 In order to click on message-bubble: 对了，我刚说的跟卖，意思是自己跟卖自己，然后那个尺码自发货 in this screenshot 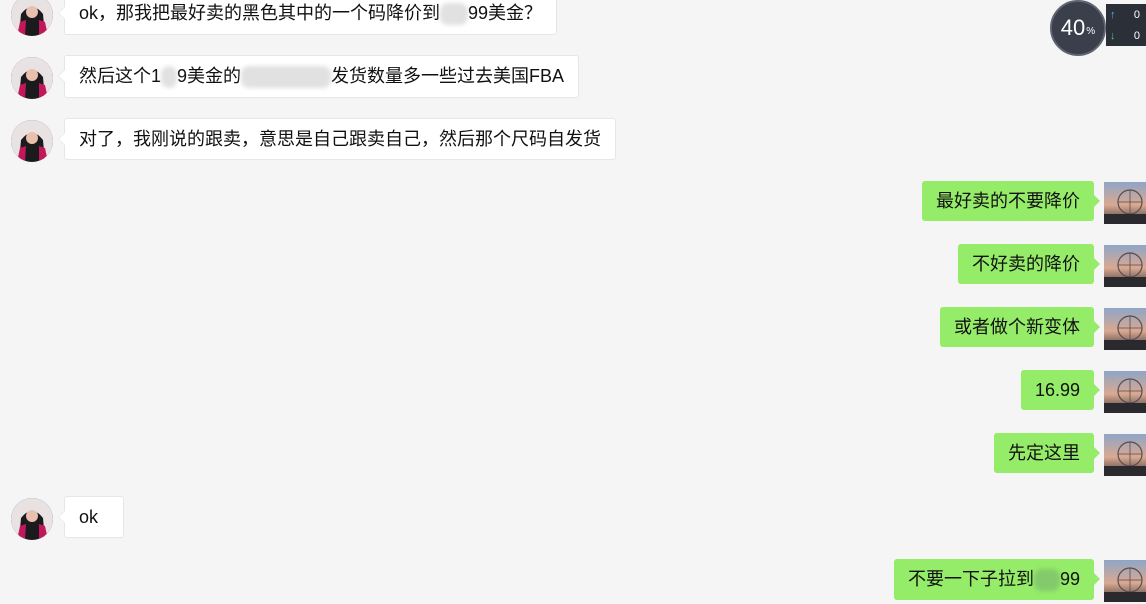, I will do `click(337, 139)`.